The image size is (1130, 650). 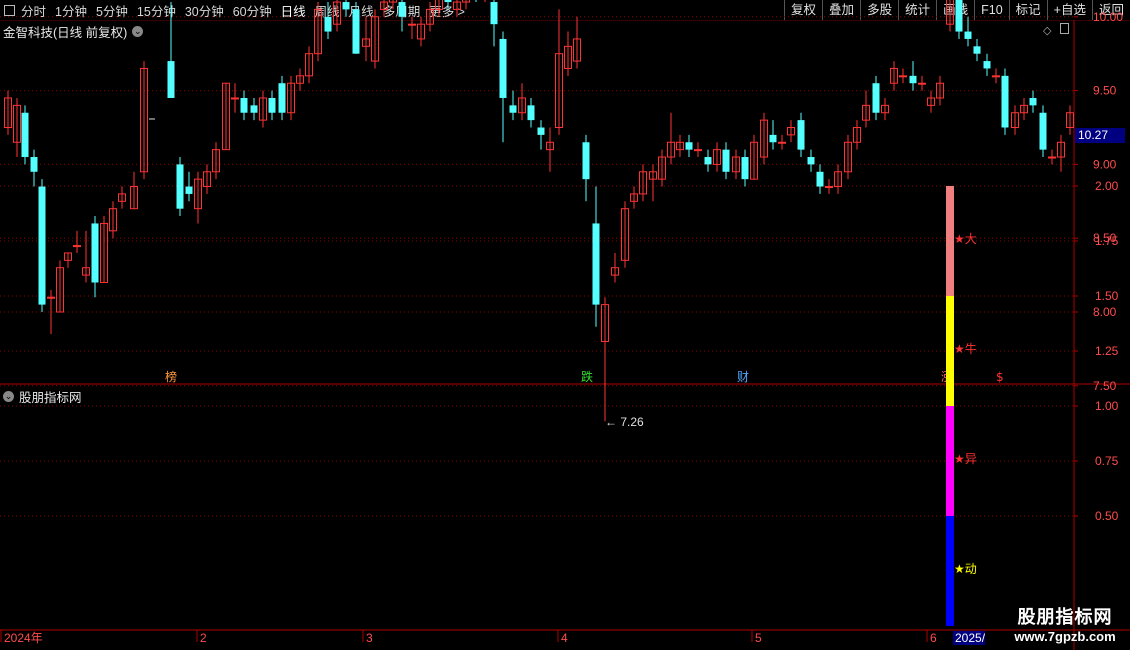 What do you see at coordinates (1107, 406) in the screenshot?
I see `indicator-tick-label: 1.00` at bounding box center [1107, 406].